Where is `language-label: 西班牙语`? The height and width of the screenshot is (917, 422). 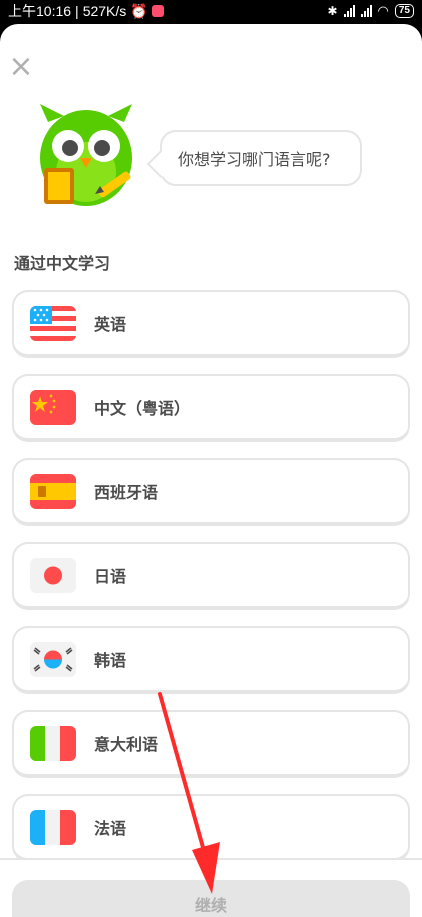 language-label: 西班牙语 is located at coordinates (126, 492).